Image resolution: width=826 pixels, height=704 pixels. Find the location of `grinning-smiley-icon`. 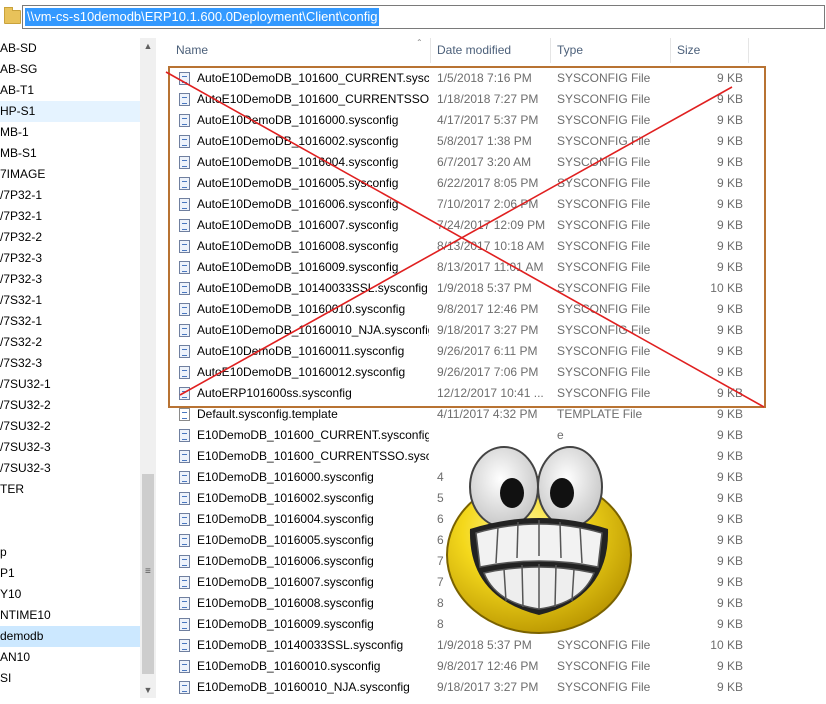

grinning-smiley-icon is located at coordinates (539, 540).